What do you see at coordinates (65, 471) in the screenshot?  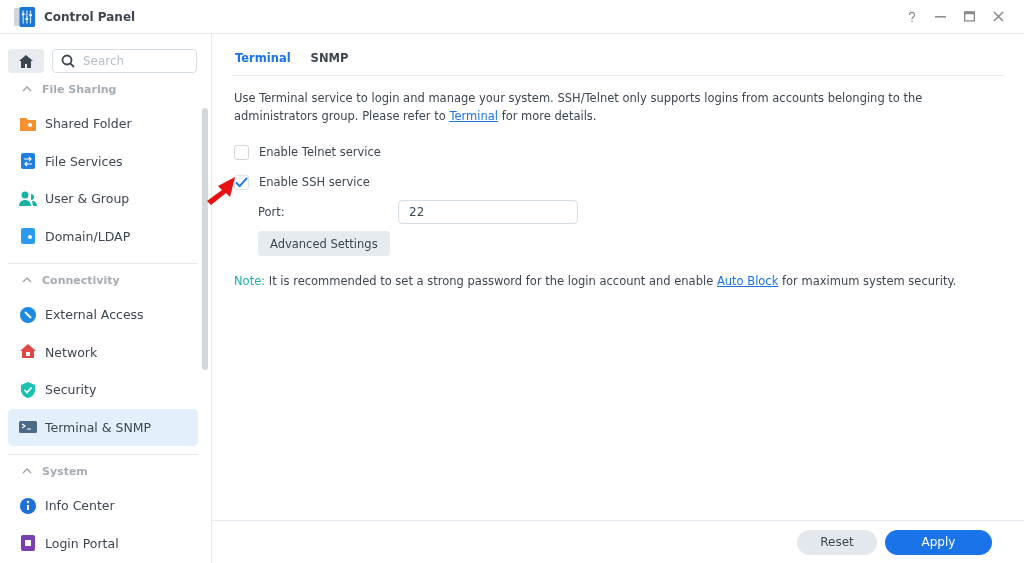 I see `group-heading: System` at bounding box center [65, 471].